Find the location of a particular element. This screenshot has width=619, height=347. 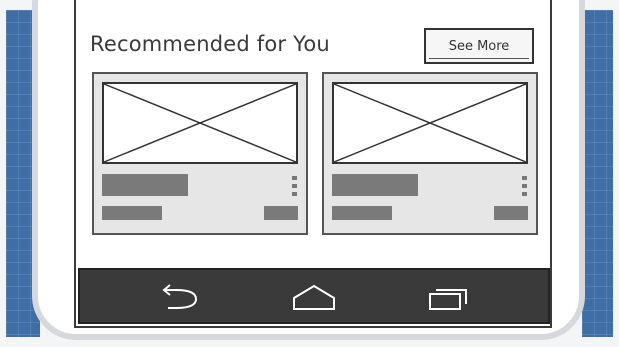

home-icon is located at coordinates (314, 297).